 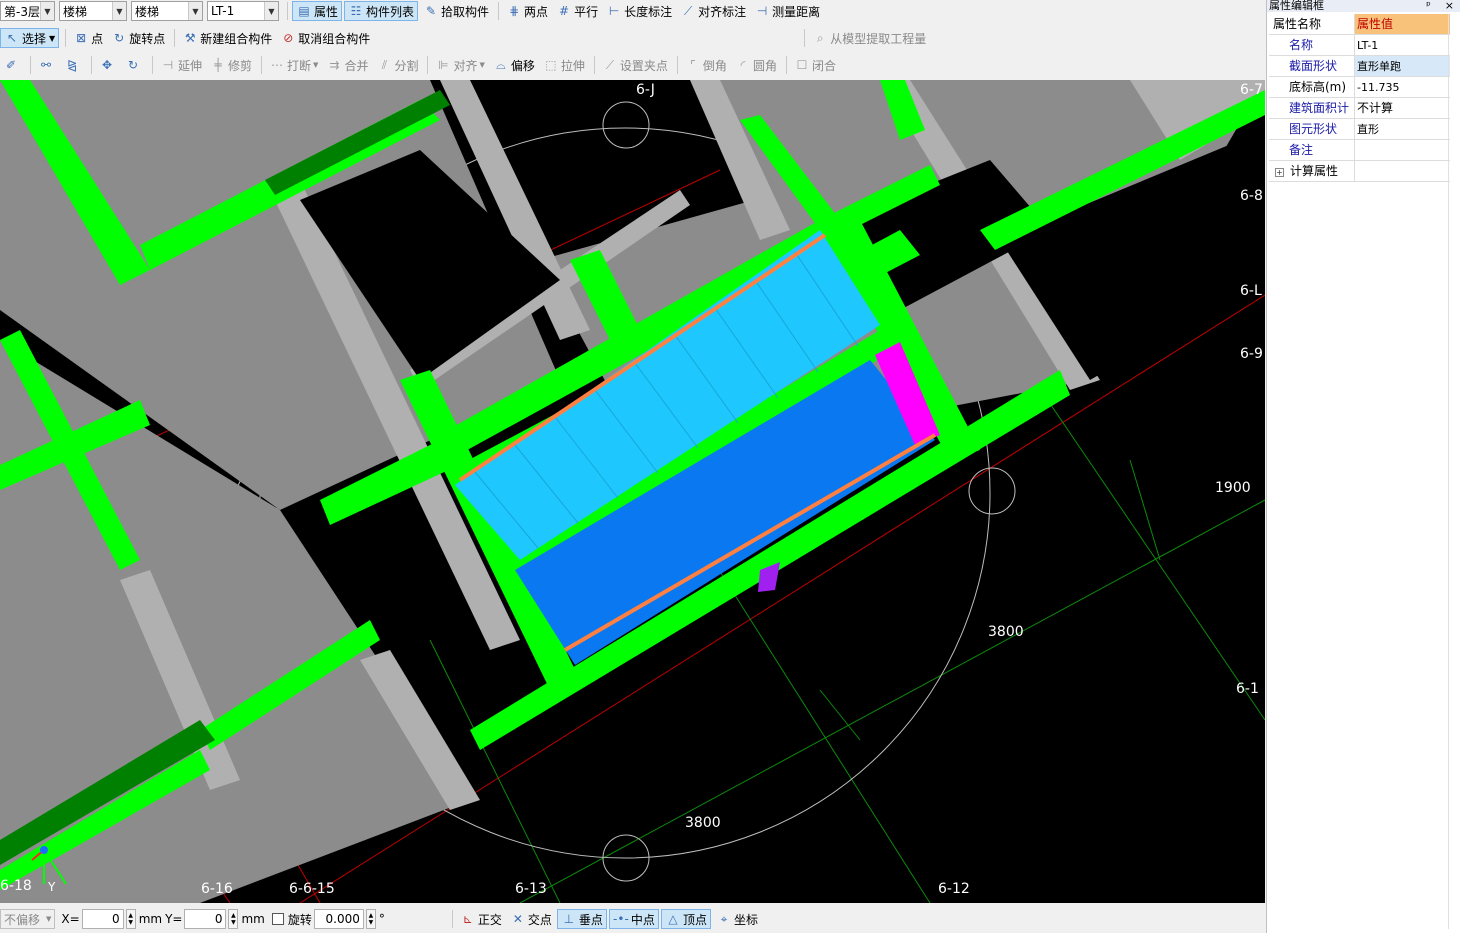 I want to click on measure-distance-button: ⊣ 测量距离, so click(x=787, y=11).